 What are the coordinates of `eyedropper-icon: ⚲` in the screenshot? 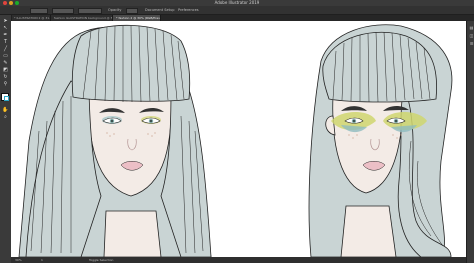 It's located at (5, 84).